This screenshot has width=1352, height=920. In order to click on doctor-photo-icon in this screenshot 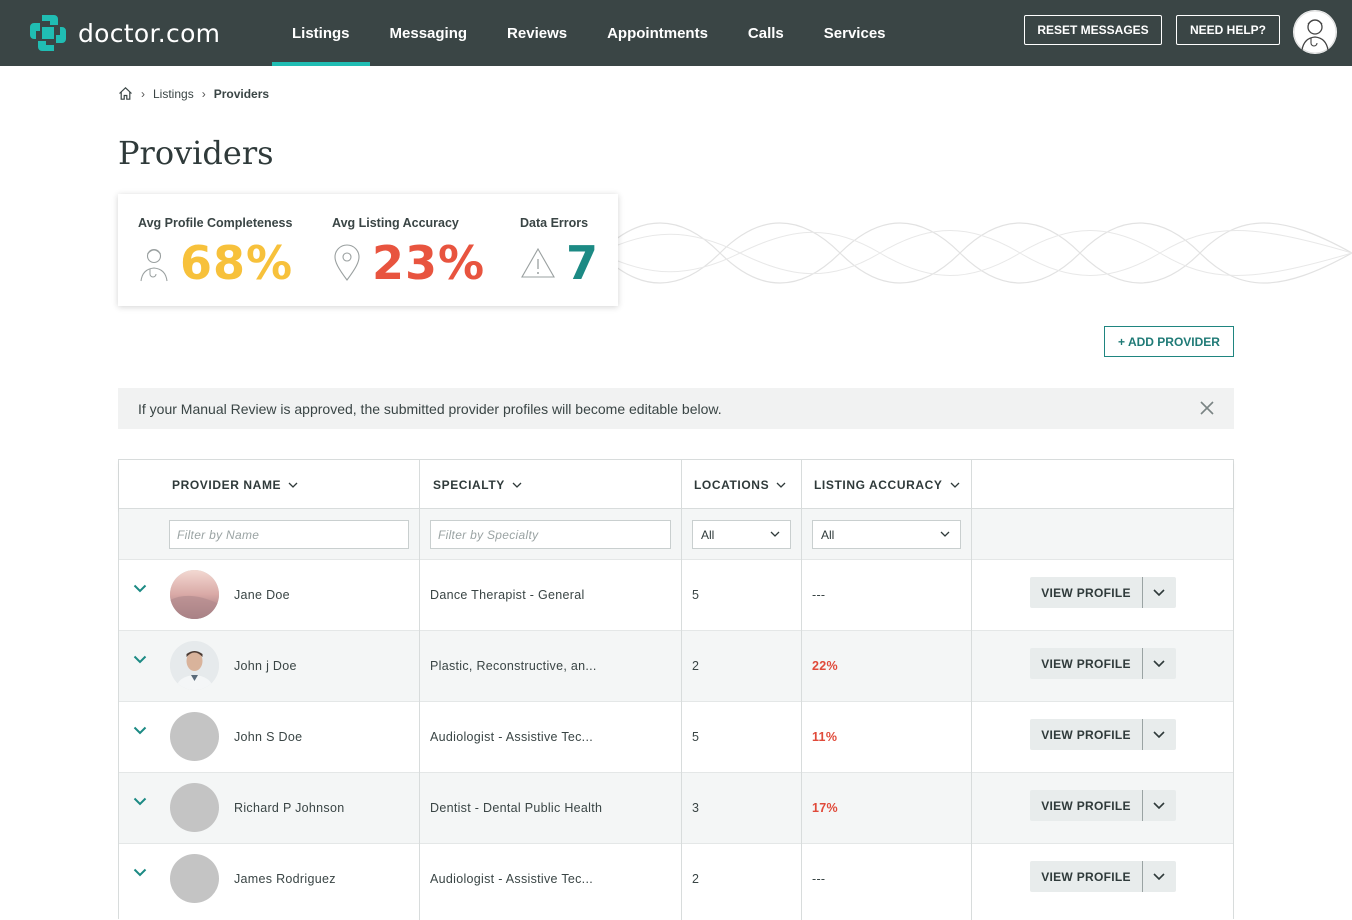, I will do `click(194, 665)`.